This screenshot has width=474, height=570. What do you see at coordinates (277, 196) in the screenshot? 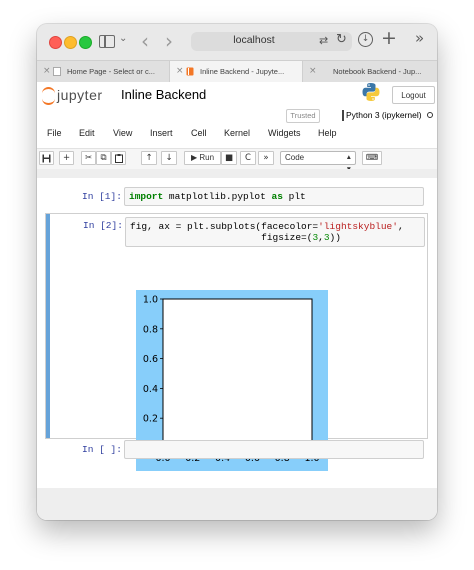
I see `keyword-as: as` at bounding box center [277, 196].